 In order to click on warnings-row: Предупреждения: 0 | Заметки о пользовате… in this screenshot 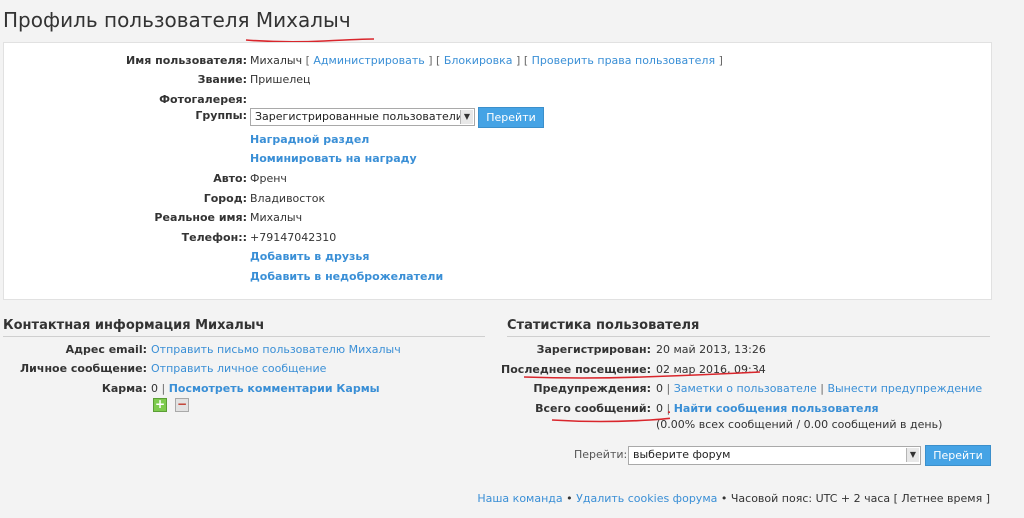, I will do `click(760, 389)`.